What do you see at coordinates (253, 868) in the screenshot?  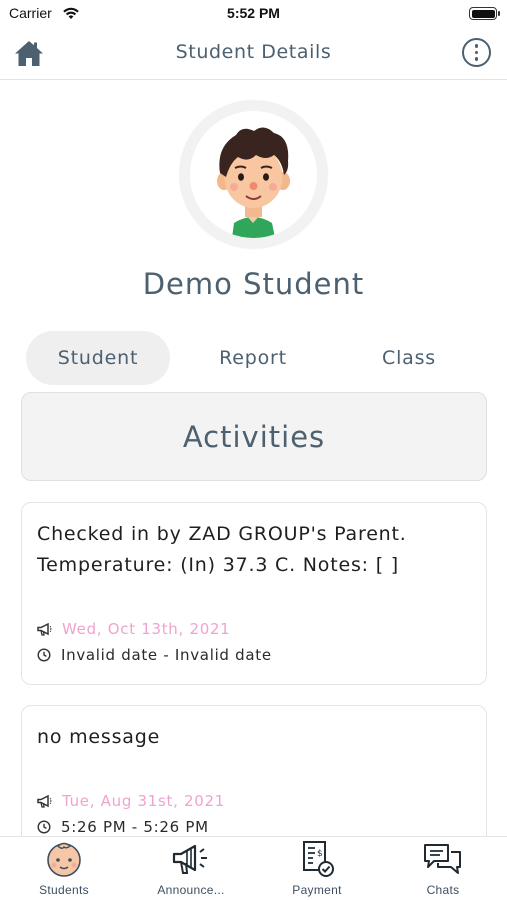 I see `bottom-tab-bar: Students Announce... $ Payment Chats` at bounding box center [253, 868].